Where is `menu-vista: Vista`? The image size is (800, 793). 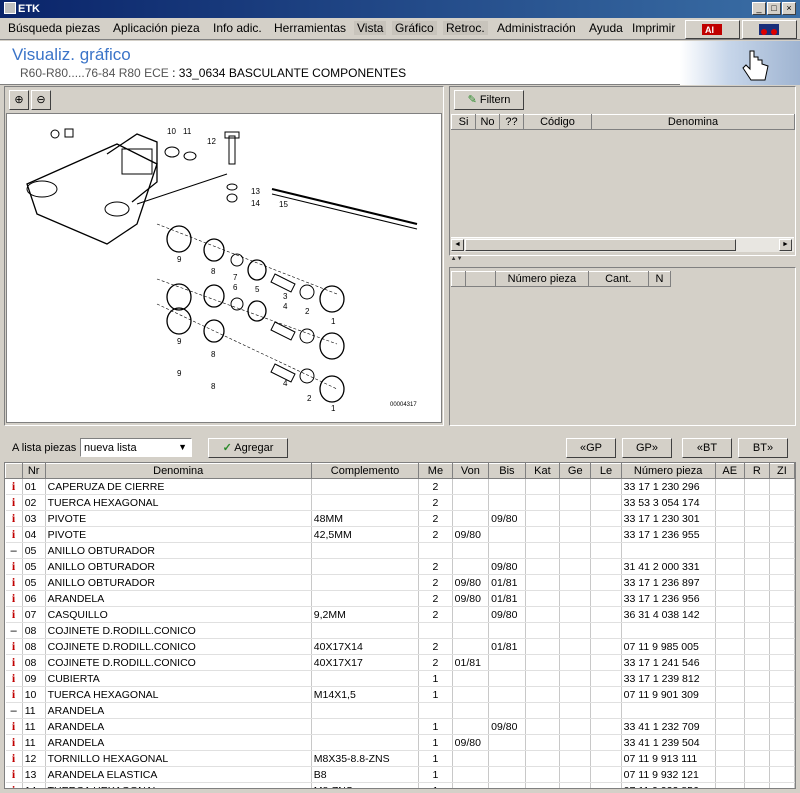 menu-vista: Vista is located at coordinates (370, 28).